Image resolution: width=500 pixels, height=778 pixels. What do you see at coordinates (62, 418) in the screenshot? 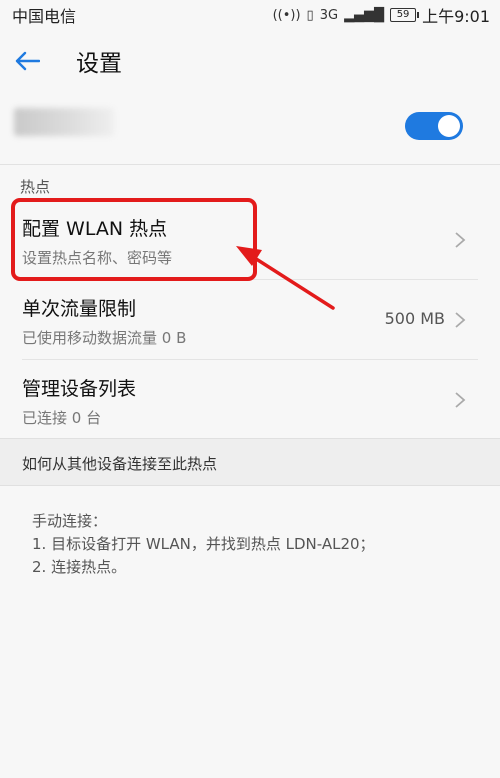
I see `item-subtitle: 已连接 0 台` at bounding box center [62, 418].